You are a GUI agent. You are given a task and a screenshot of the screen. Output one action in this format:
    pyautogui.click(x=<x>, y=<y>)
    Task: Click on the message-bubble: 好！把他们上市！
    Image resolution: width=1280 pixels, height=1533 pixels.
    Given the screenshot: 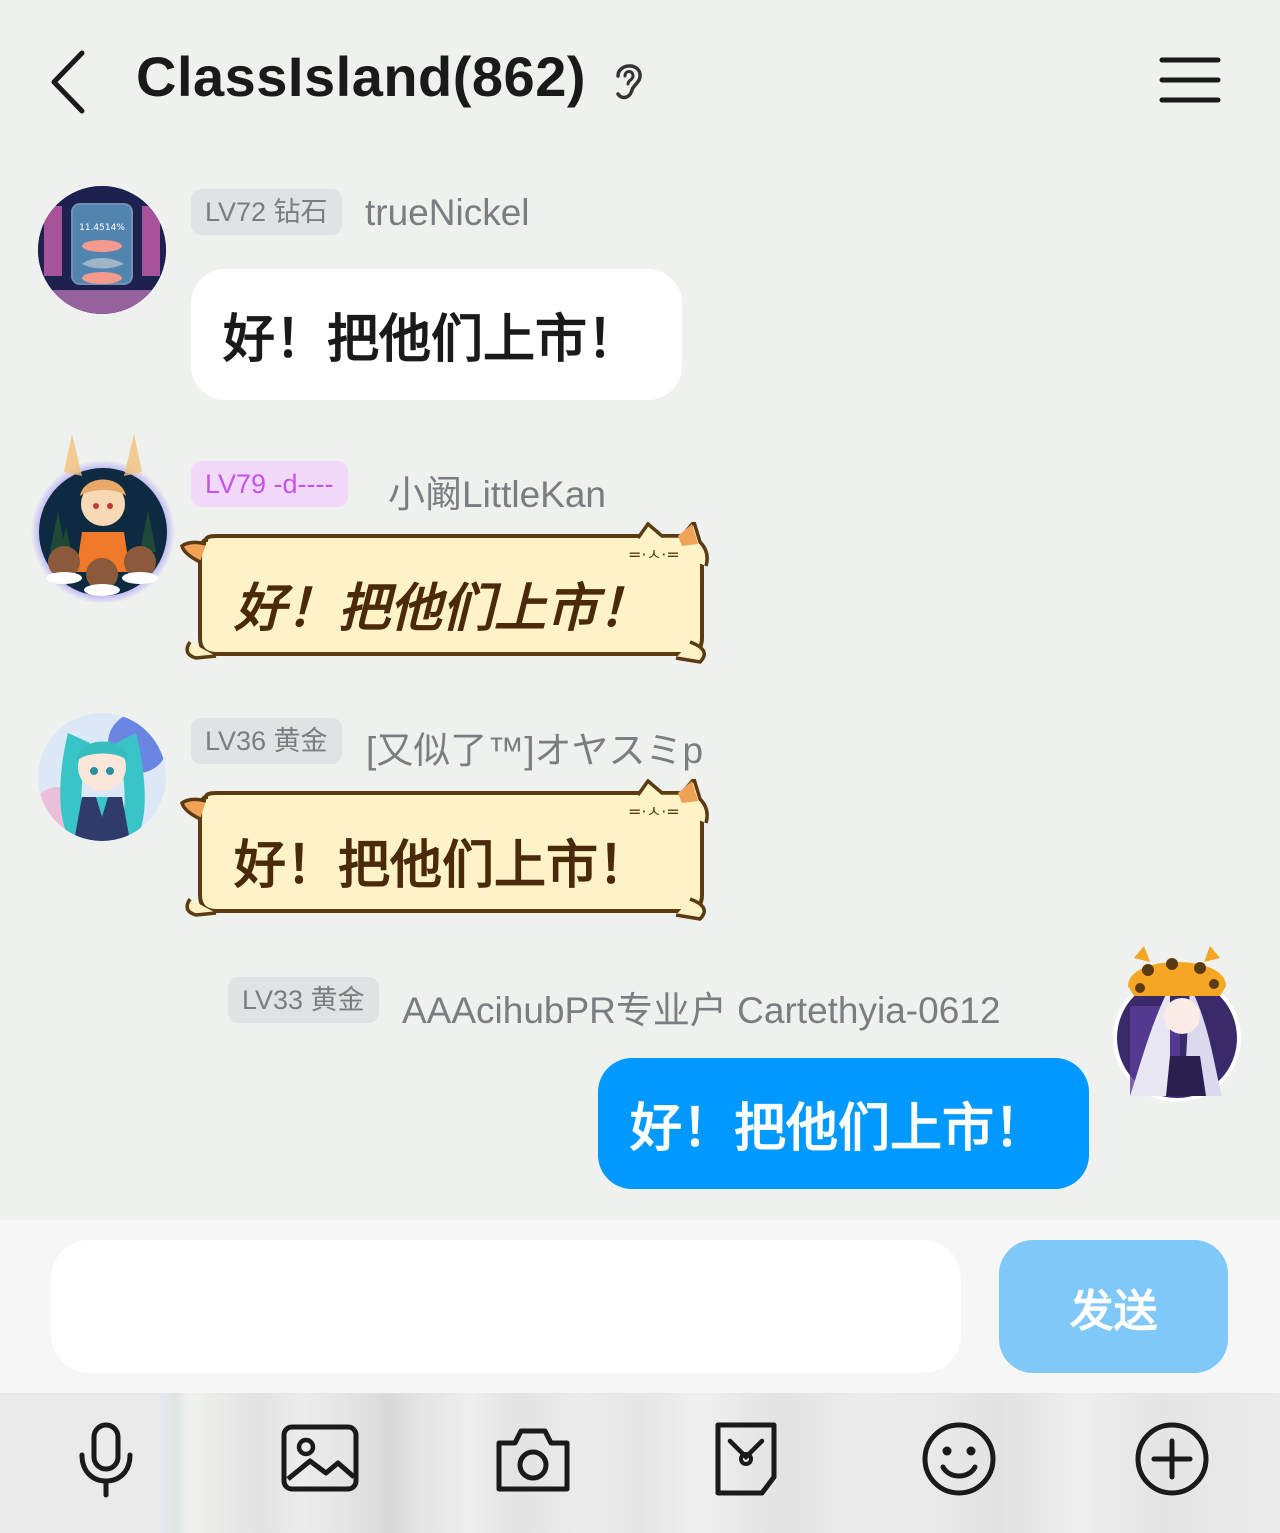 What is the action you would take?
    pyautogui.click(x=436, y=334)
    